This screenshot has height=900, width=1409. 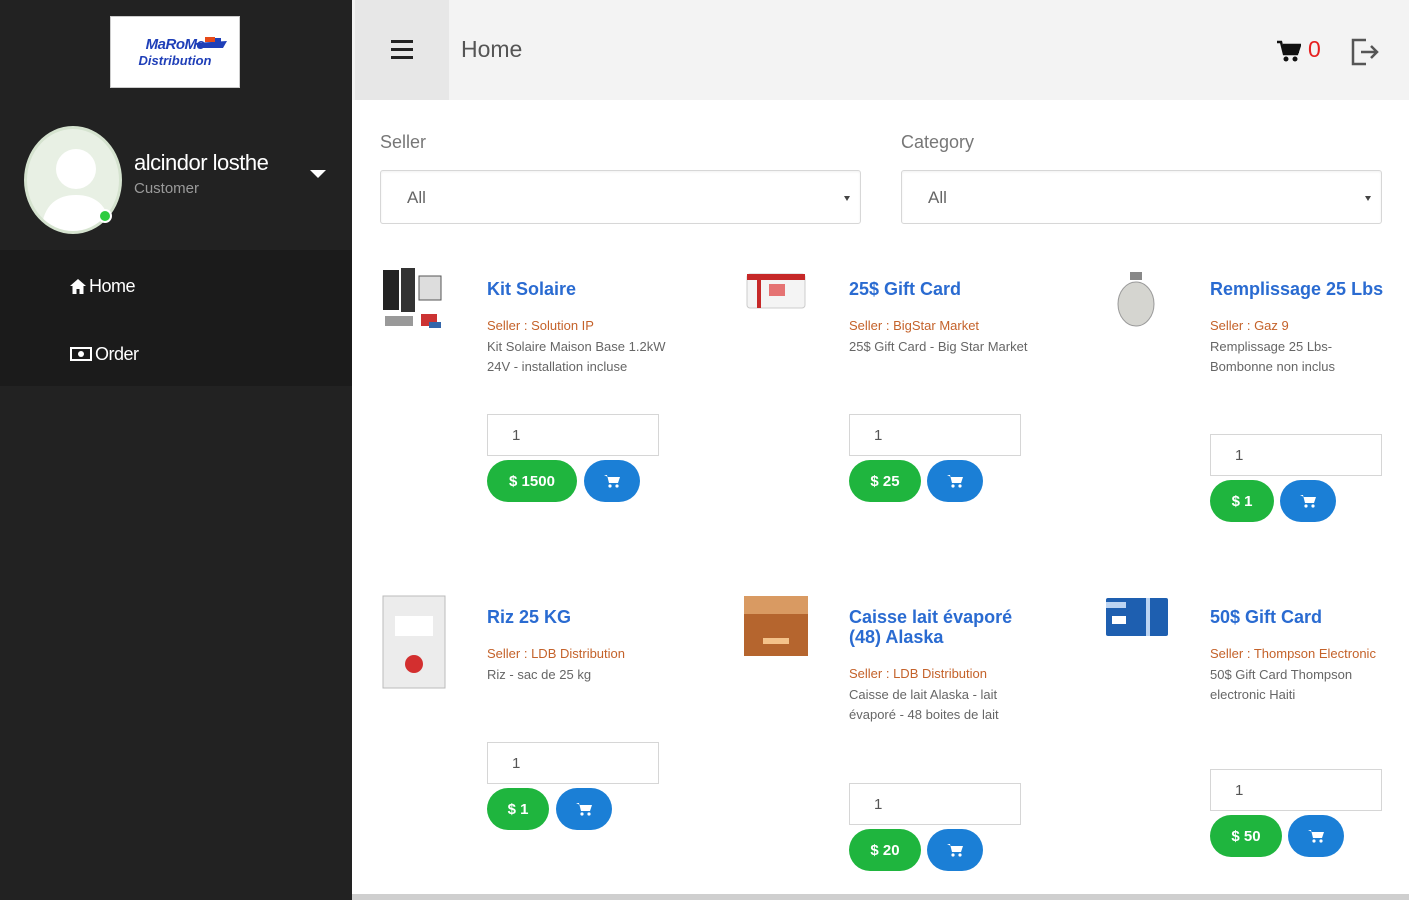 I want to click on product-name-link: Caisse lait évaporé (48) Alaska, so click(x=942, y=627).